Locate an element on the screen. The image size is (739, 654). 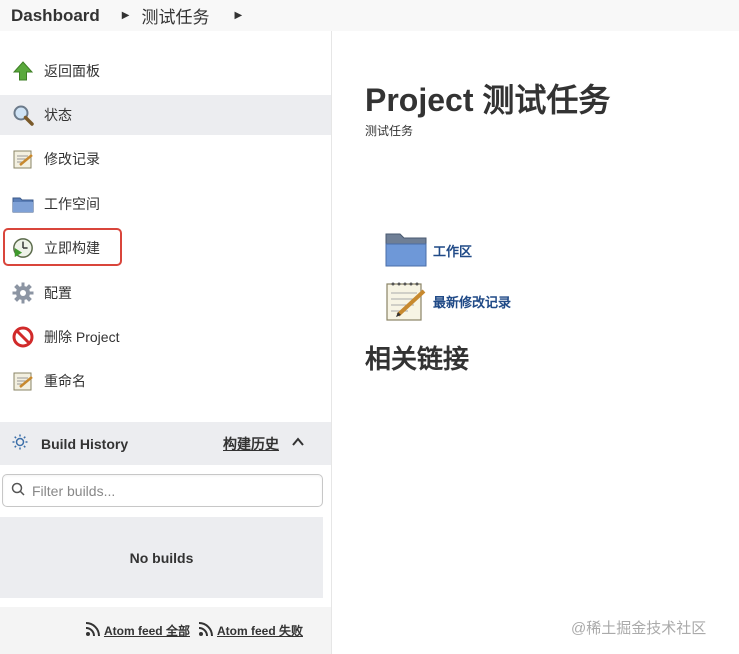
search-icon is located at coordinates (18, 490).